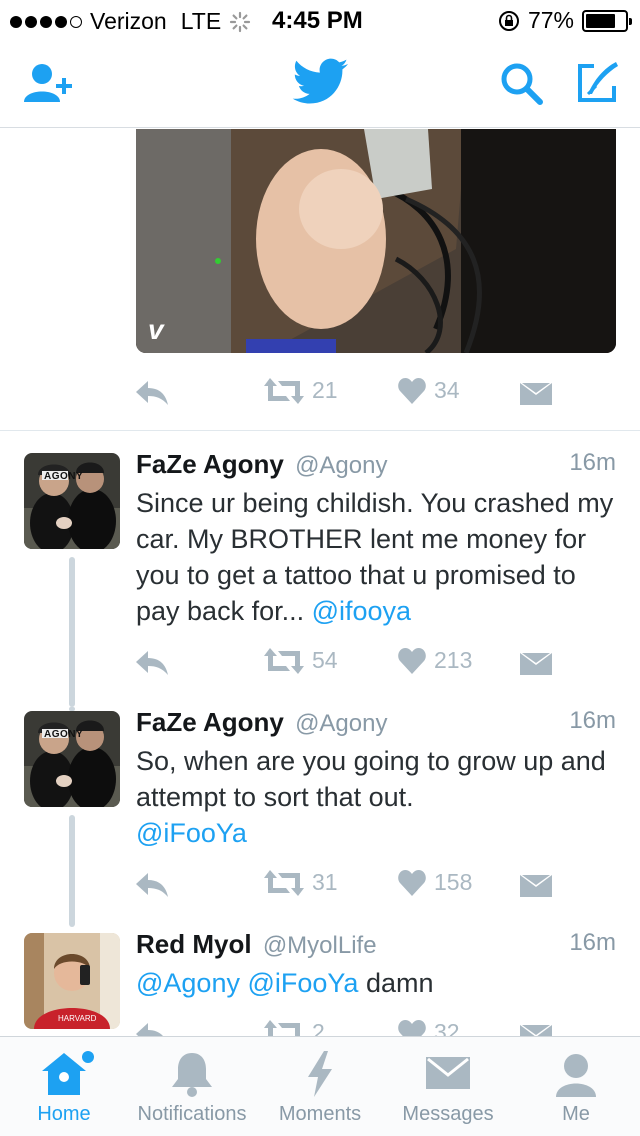 The height and width of the screenshot is (1136, 640). I want to click on rotation-lock-icon, so click(509, 21).